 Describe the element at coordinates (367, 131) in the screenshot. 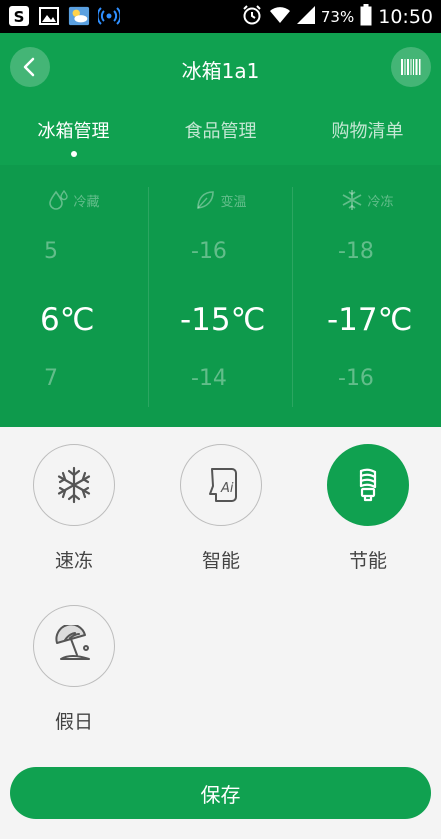

I see `tab-label: 购物清单` at that location.